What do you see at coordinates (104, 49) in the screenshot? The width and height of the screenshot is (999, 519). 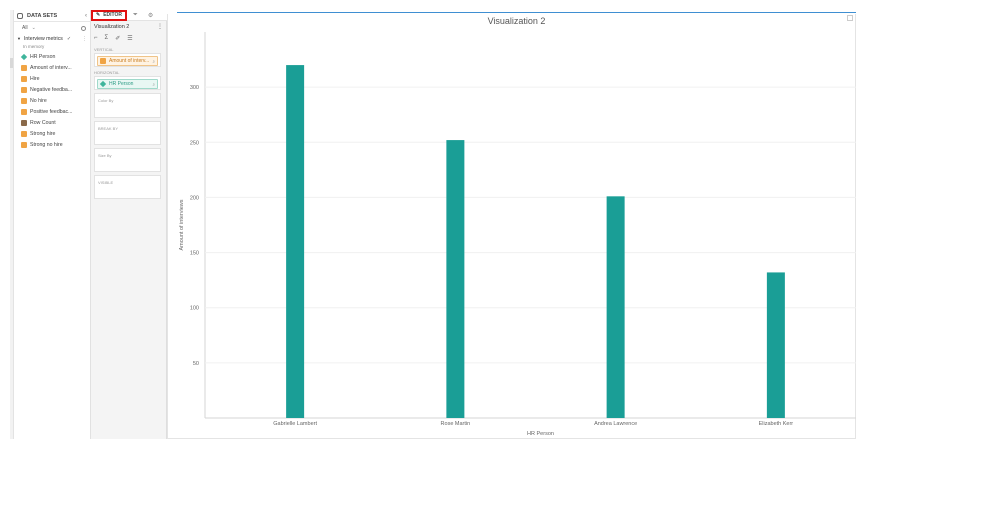 I see `vertical-shelf-label: VERTICAL` at bounding box center [104, 49].